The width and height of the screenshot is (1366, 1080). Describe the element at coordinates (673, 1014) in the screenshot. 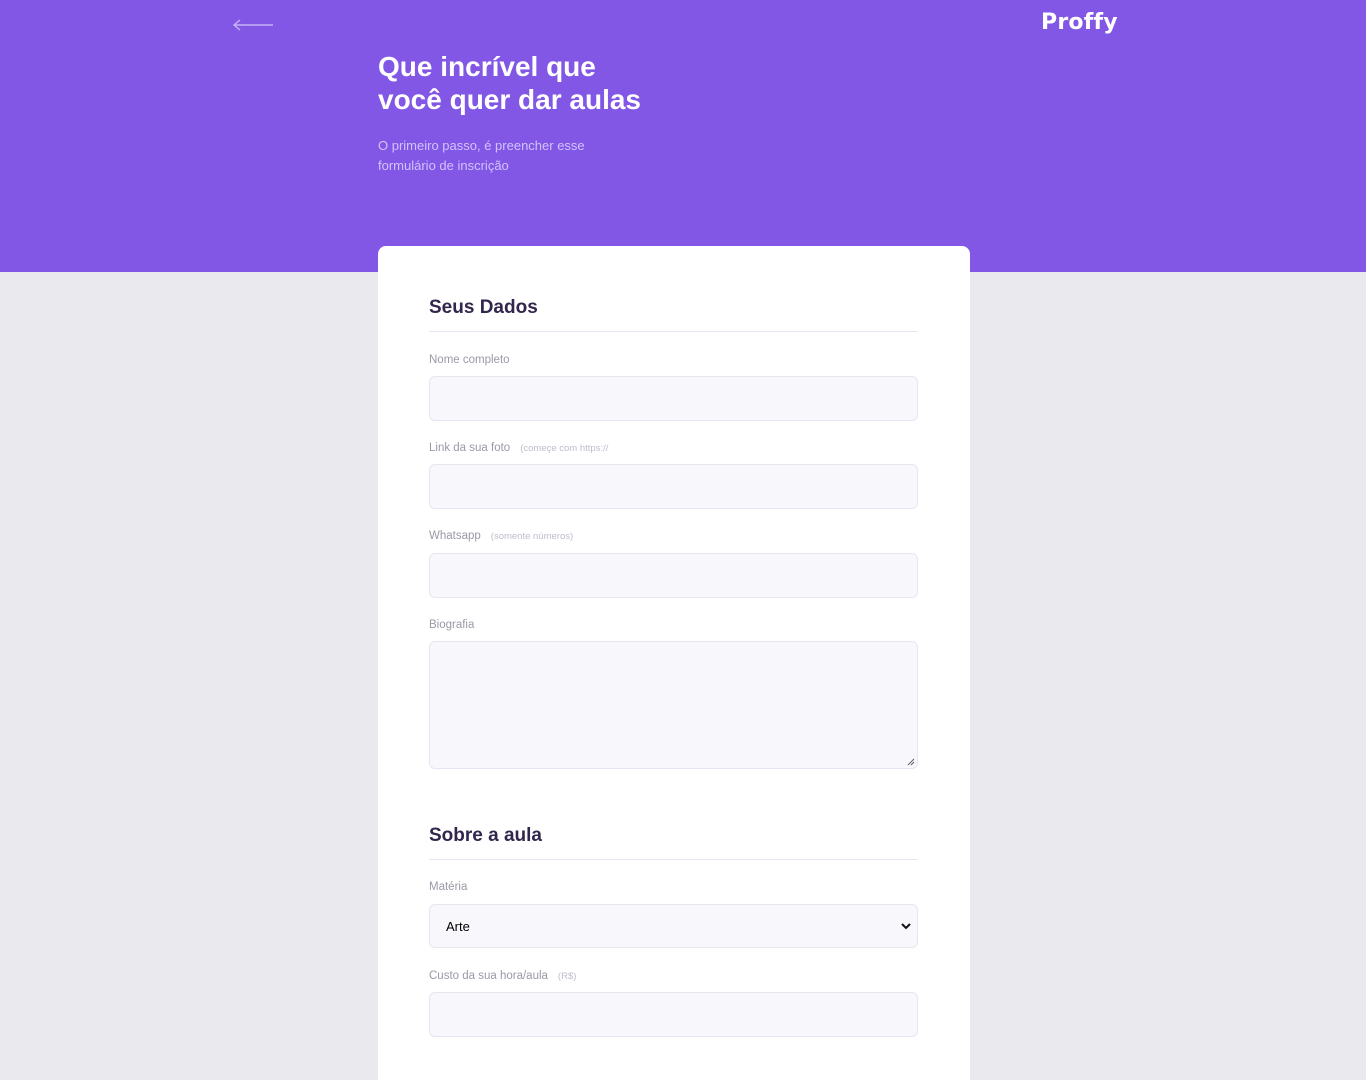

I see `cost-input` at that location.